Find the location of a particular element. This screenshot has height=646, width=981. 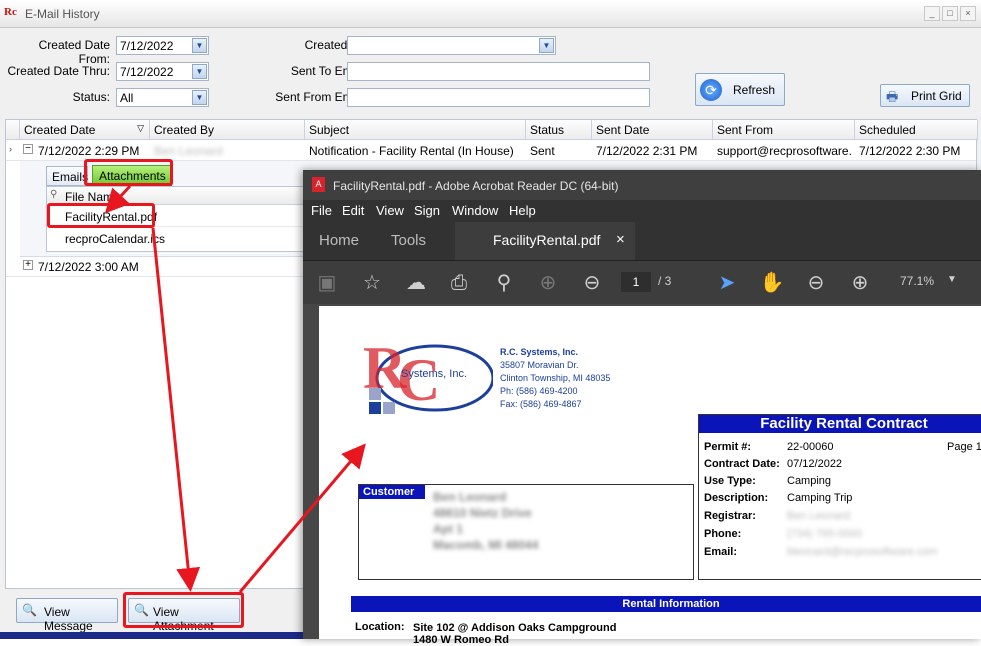

arrow-file-to-button is located at coordinates (176, 409).